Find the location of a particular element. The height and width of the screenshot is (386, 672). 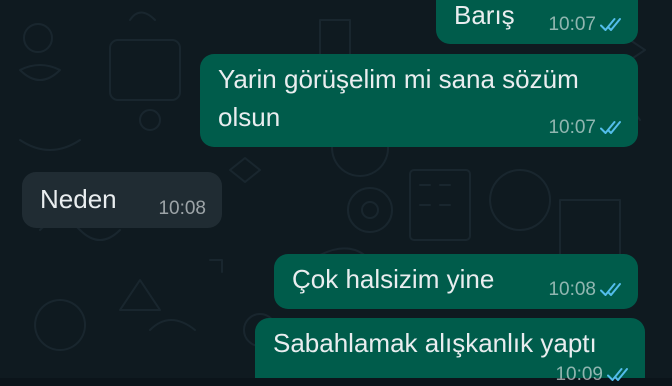

message-bubble-outgoing: Çok halsizim yine 10:08 is located at coordinates (456, 281).